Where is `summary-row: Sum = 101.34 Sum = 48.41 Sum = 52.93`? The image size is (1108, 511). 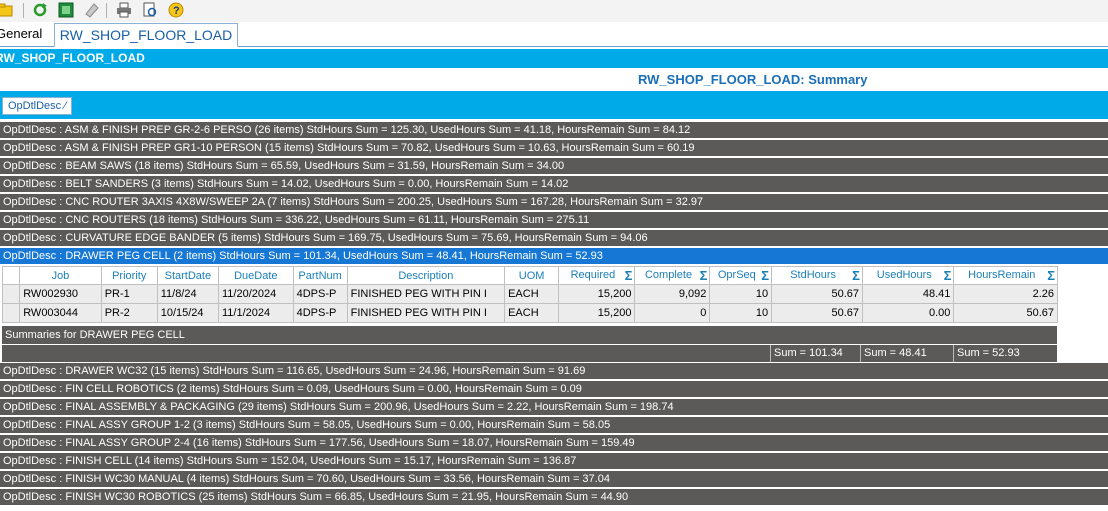 summary-row: Sum = 101.34 Sum = 48.41 Sum = 52.93 is located at coordinates (529, 353).